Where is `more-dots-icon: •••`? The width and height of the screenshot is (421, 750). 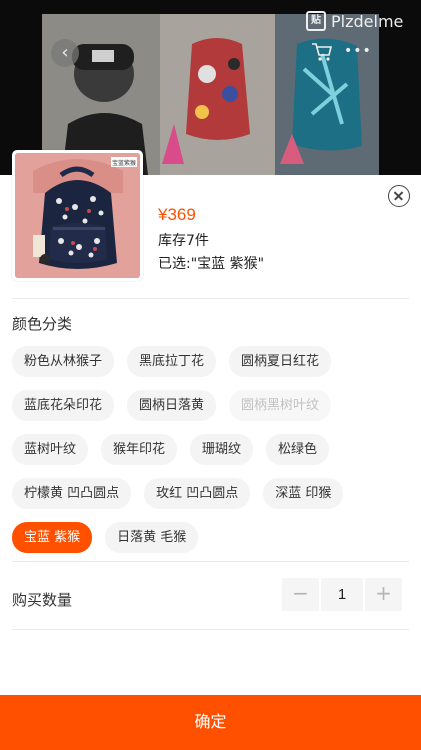
more-dots-icon: ••• is located at coordinates (358, 51).